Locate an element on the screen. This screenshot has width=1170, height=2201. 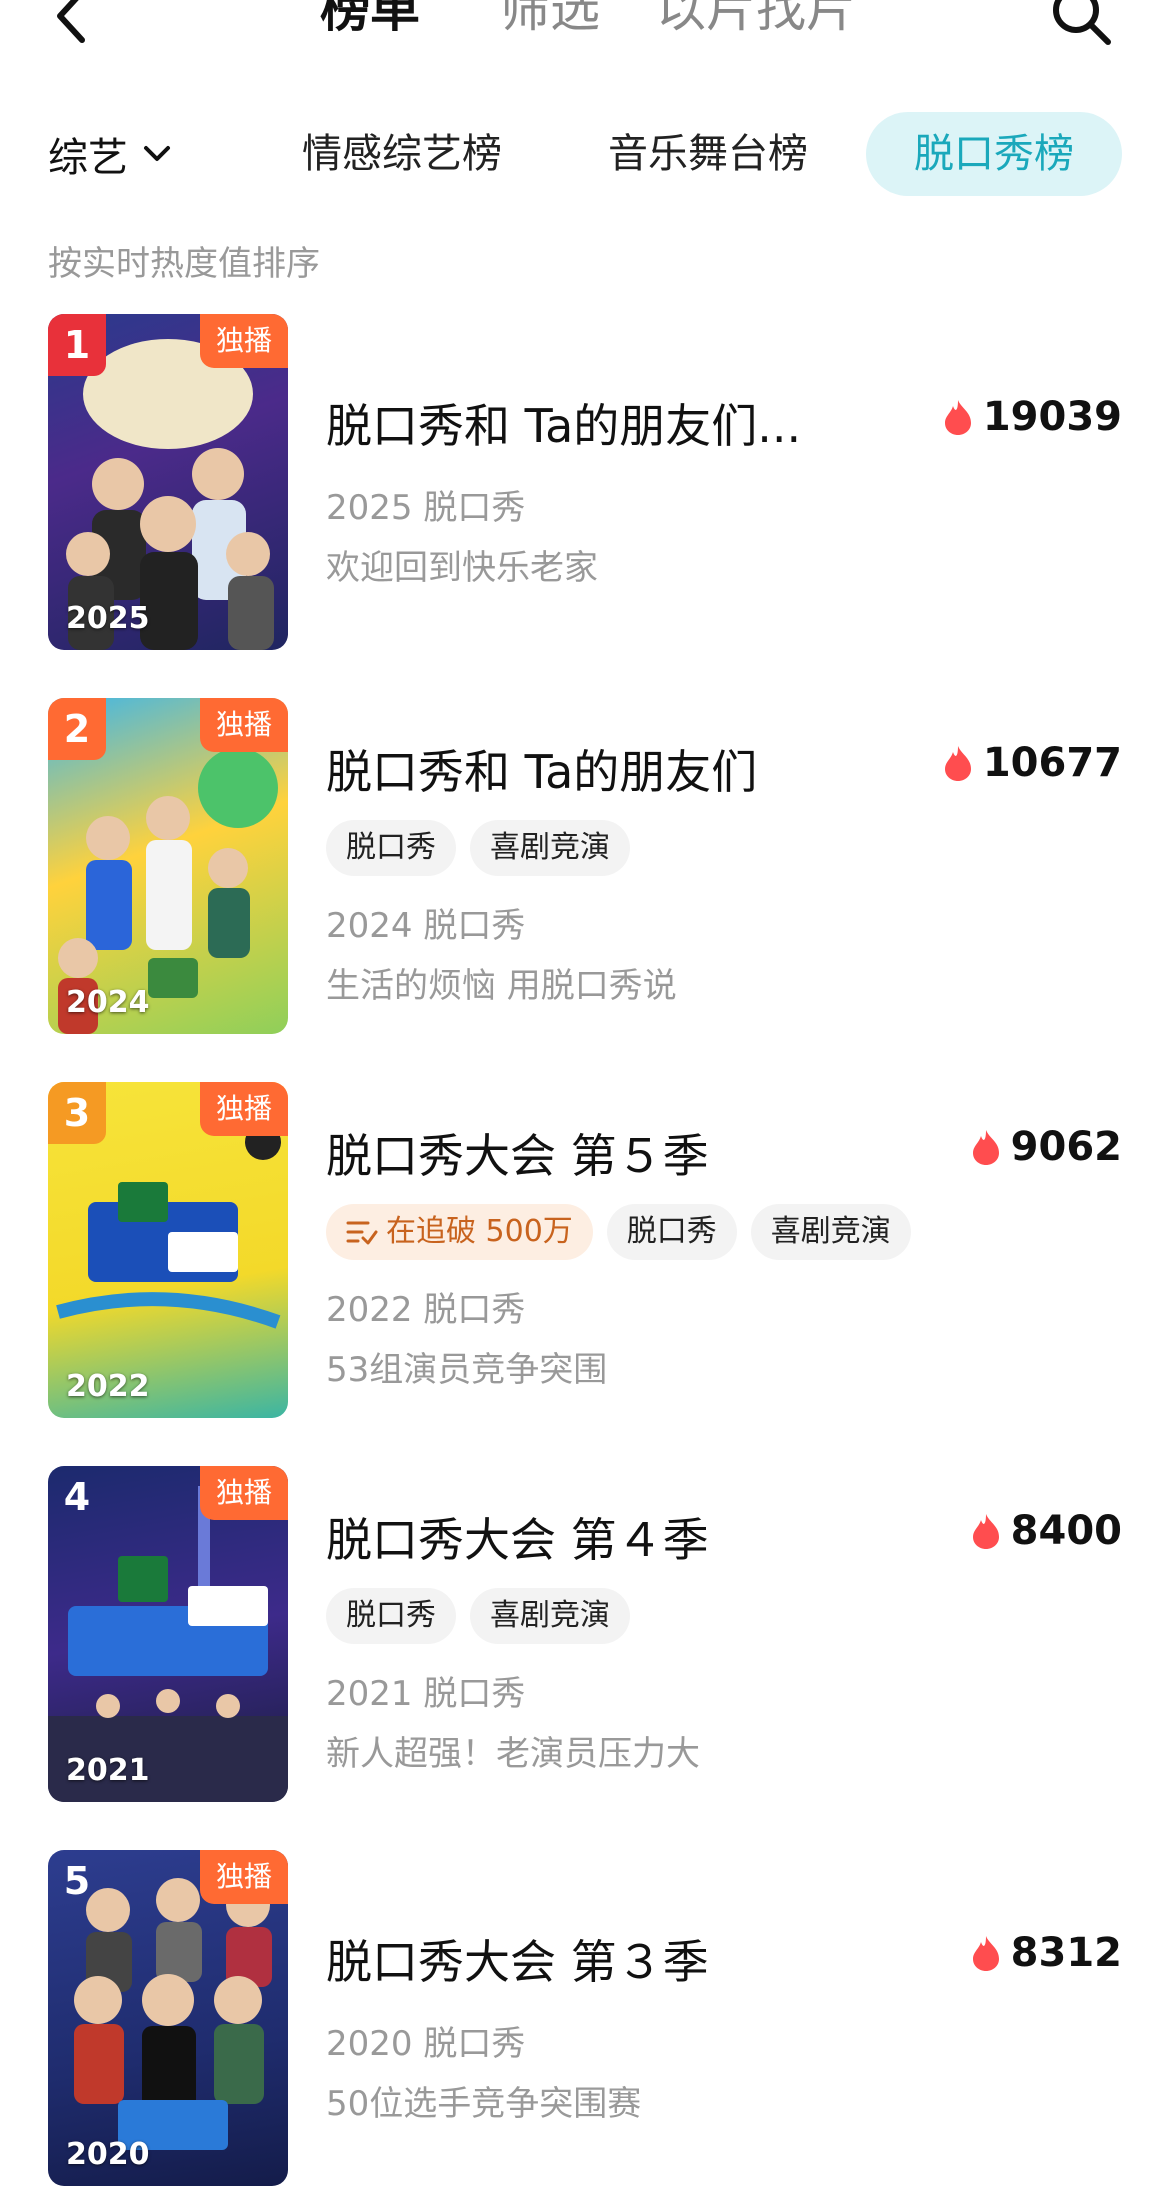
category-dropdown: 综艺 is located at coordinates (110, 154).